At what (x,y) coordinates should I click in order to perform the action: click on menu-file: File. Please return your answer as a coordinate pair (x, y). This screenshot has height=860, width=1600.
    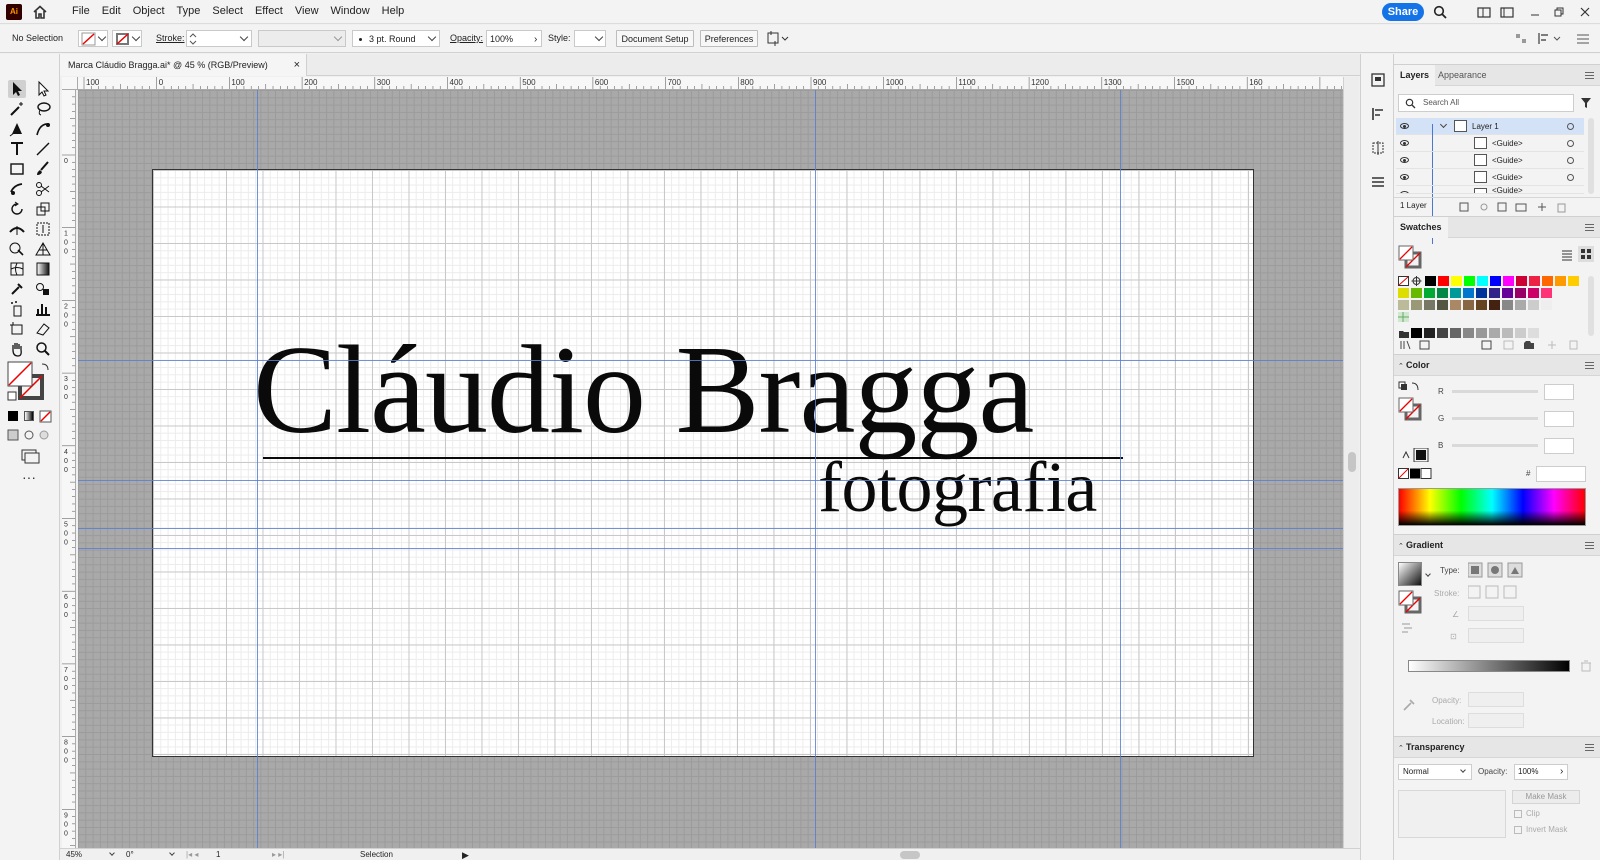
    Looking at the image, I should click on (81, 12).